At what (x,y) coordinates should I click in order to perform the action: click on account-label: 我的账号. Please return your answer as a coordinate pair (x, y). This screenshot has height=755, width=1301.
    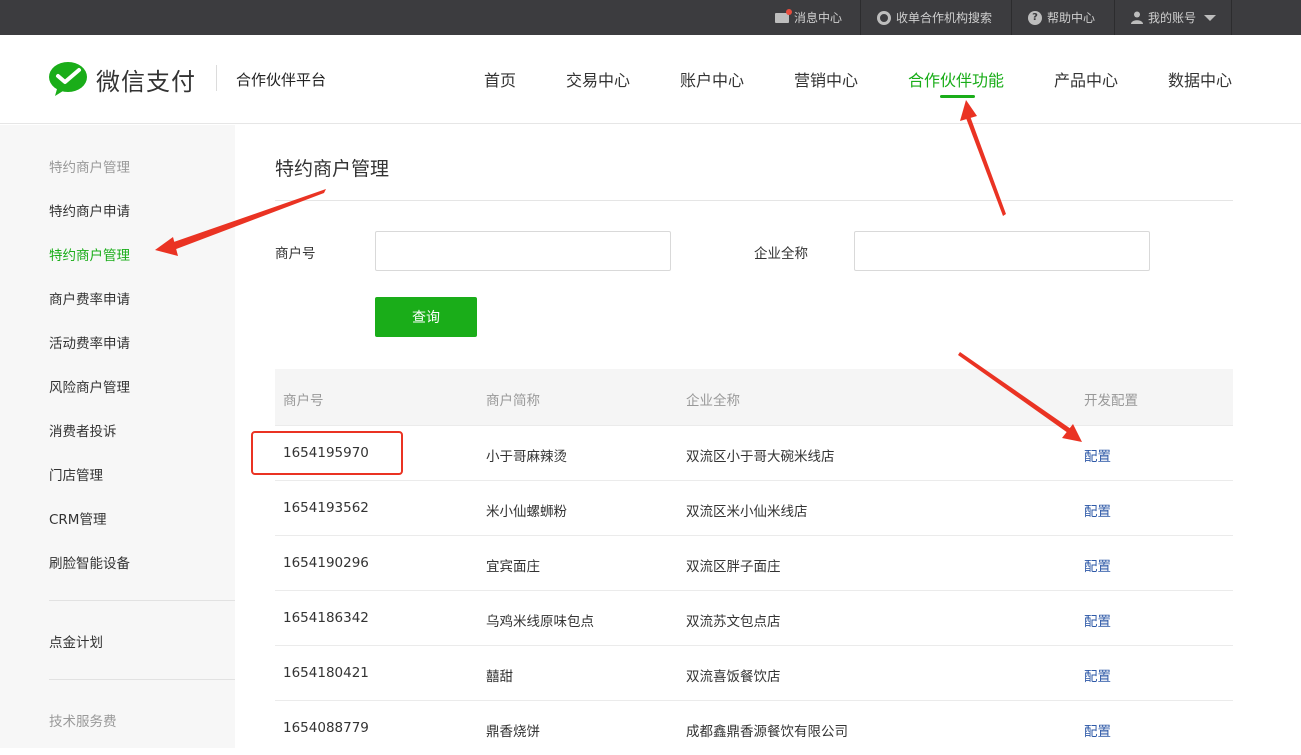
    Looking at the image, I should click on (1172, 18).